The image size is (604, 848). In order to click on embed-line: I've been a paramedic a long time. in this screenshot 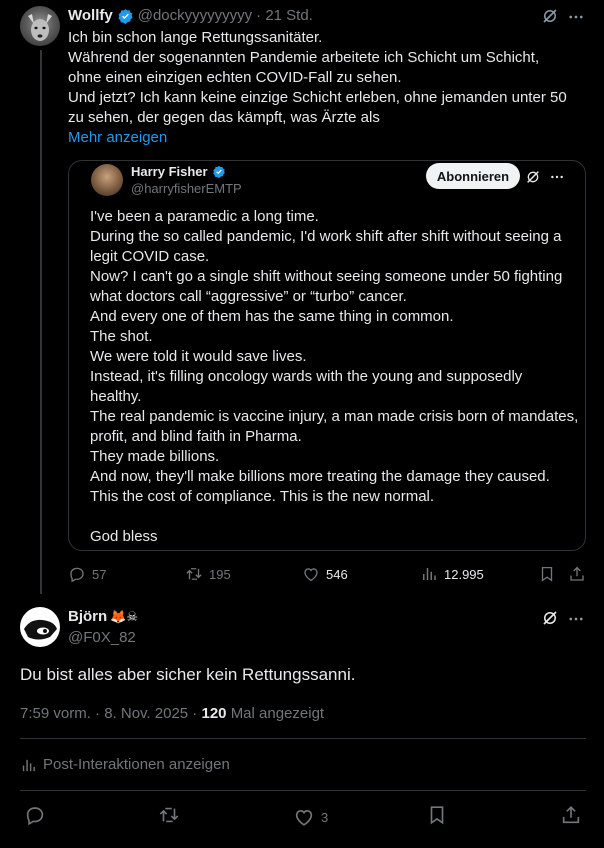, I will do `click(204, 216)`.